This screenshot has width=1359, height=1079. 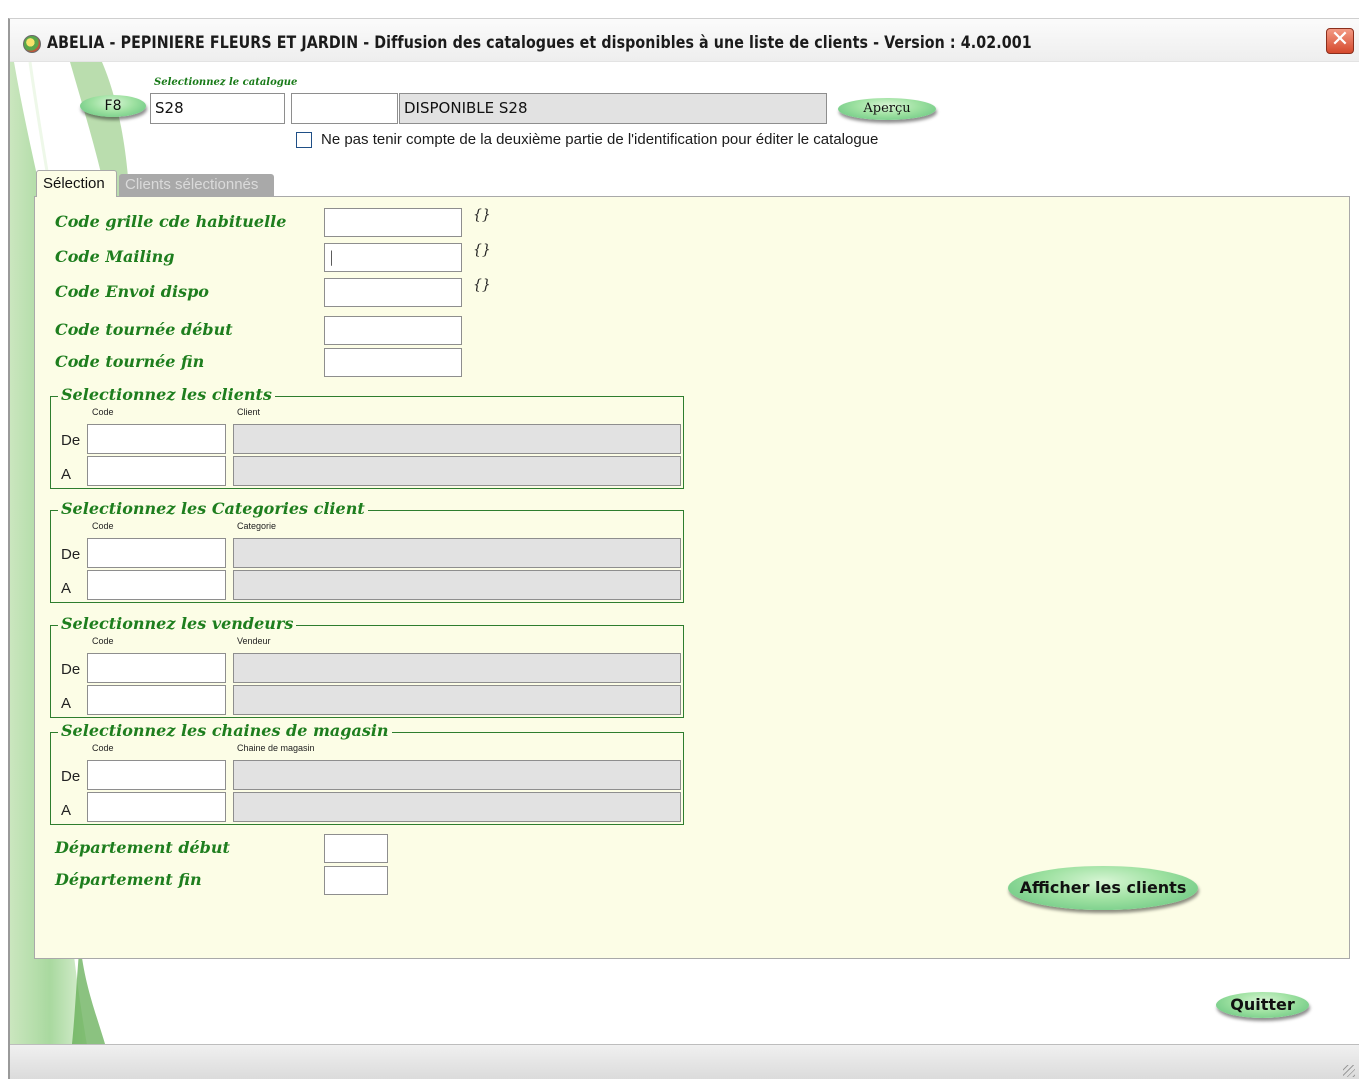 I want to click on chaines-to-name-field, so click(x=457, y=807).